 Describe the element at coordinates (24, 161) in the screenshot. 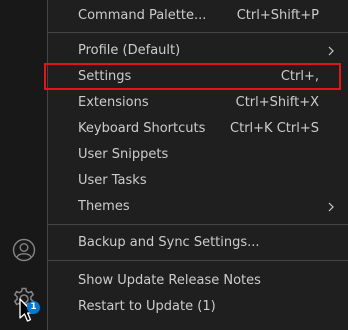

I see `activity-bar: 1` at that location.